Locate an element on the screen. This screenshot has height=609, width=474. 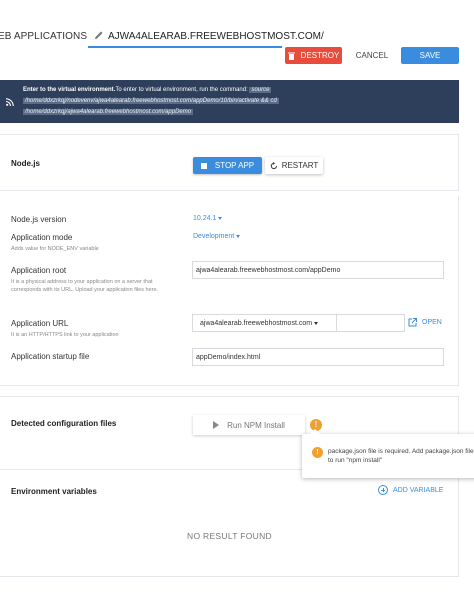
cancel-label: CANCEL is located at coordinates (372, 55).